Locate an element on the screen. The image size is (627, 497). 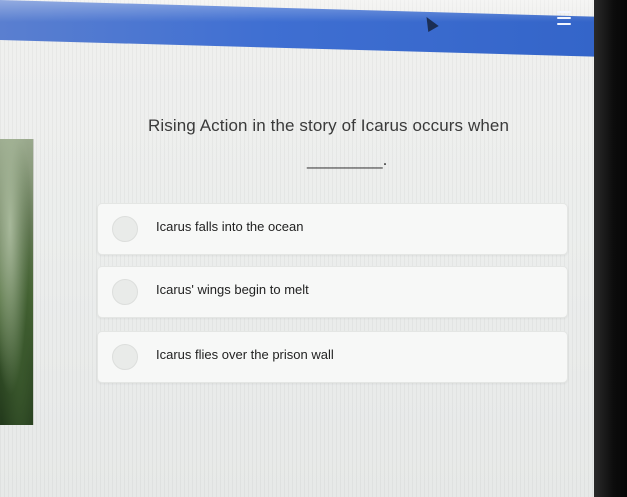
answer-option-2: Icarus' wings begin to melt is located at coordinates (332, 292).